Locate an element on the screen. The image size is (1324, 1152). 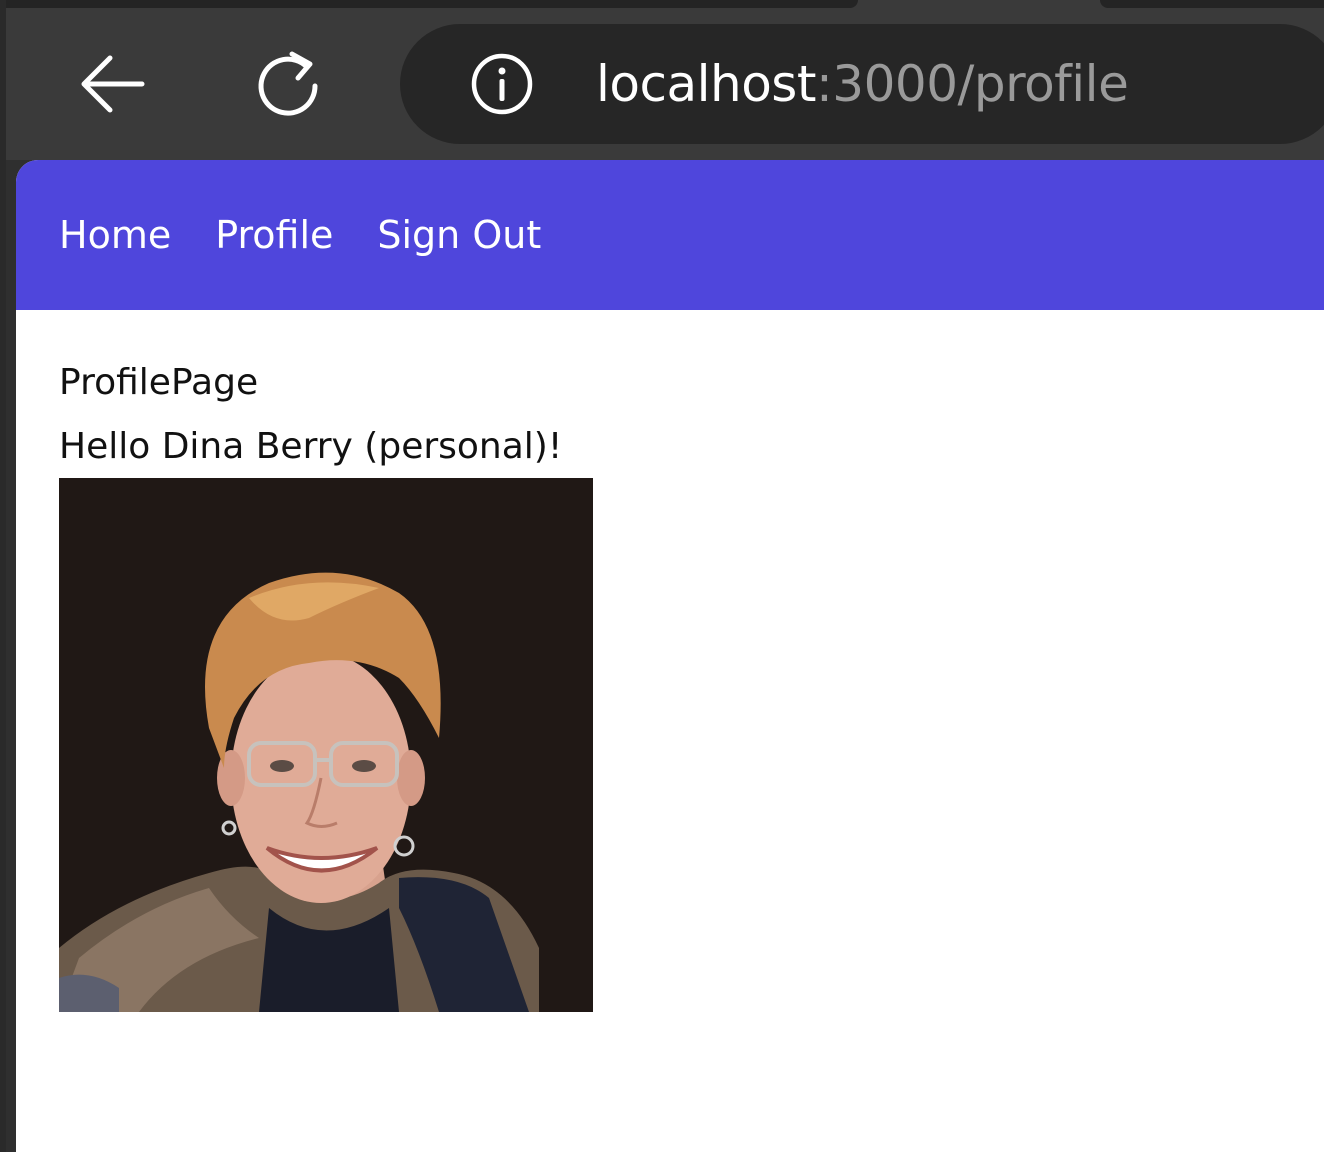
url-path: :3000/profile is located at coordinates (972, 84).